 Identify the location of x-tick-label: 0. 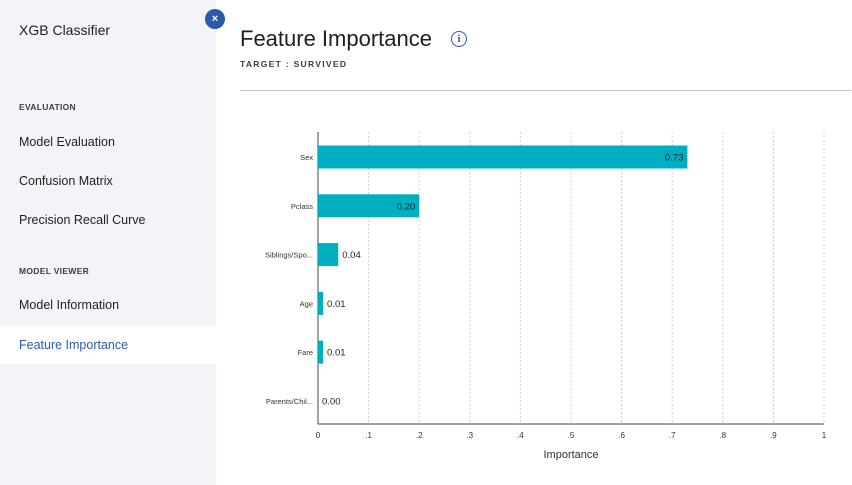
(318, 435).